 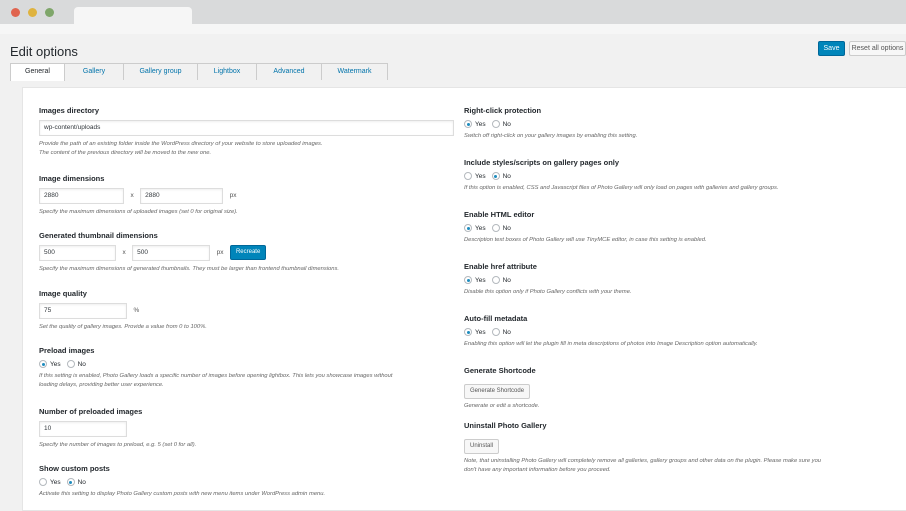 What do you see at coordinates (44, 51) in the screenshot?
I see `page-title: Edit options` at bounding box center [44, 51].